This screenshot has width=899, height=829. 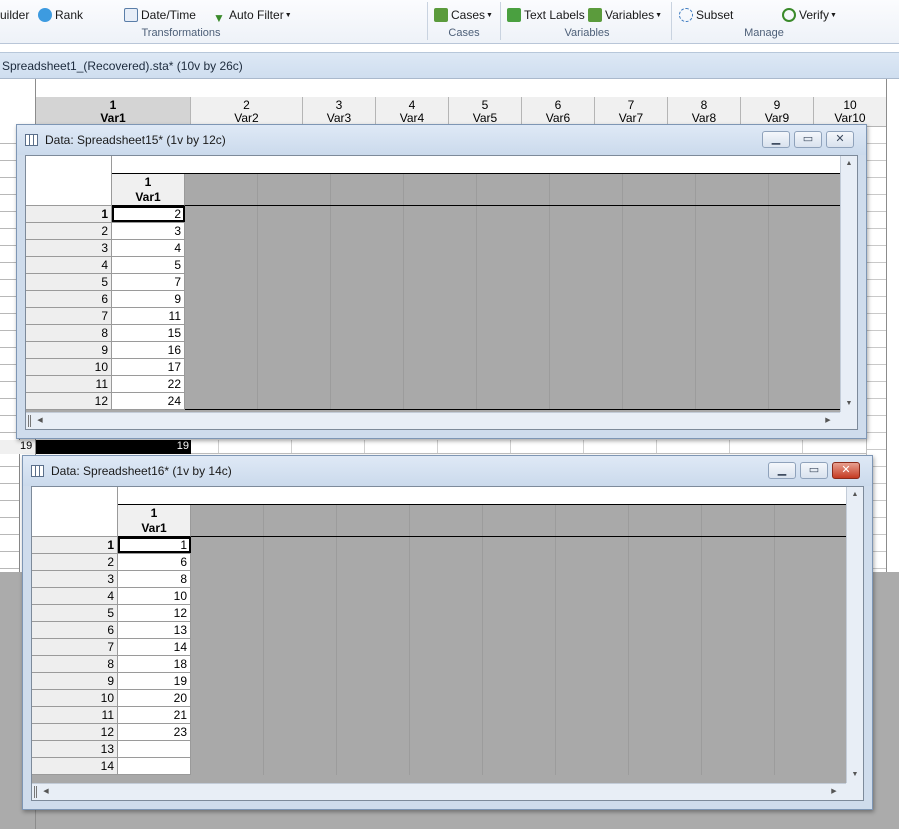 I want to click on ribbon-autofilter-button: ▼ Auto Filter▼, so click(x=252, y=16).